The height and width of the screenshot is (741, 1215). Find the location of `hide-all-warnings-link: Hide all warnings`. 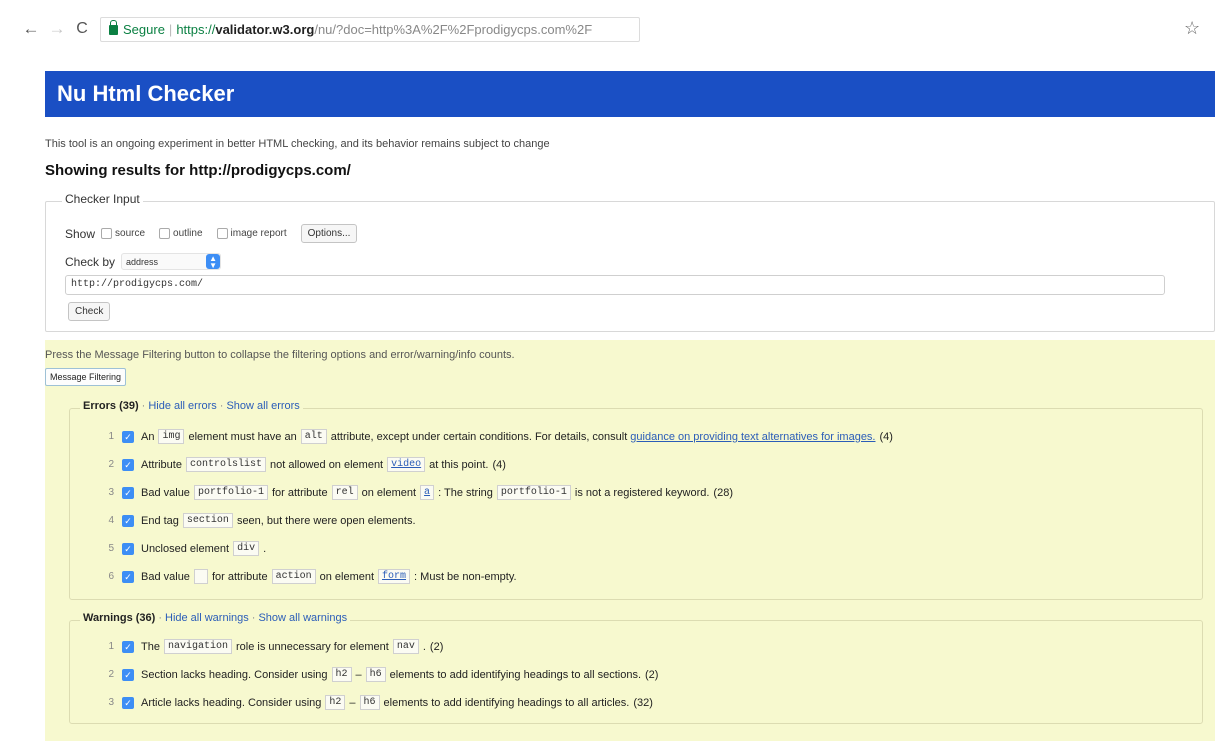

hide-all-warnings-link: Hide all warnings is located at coordinates (207, 618).